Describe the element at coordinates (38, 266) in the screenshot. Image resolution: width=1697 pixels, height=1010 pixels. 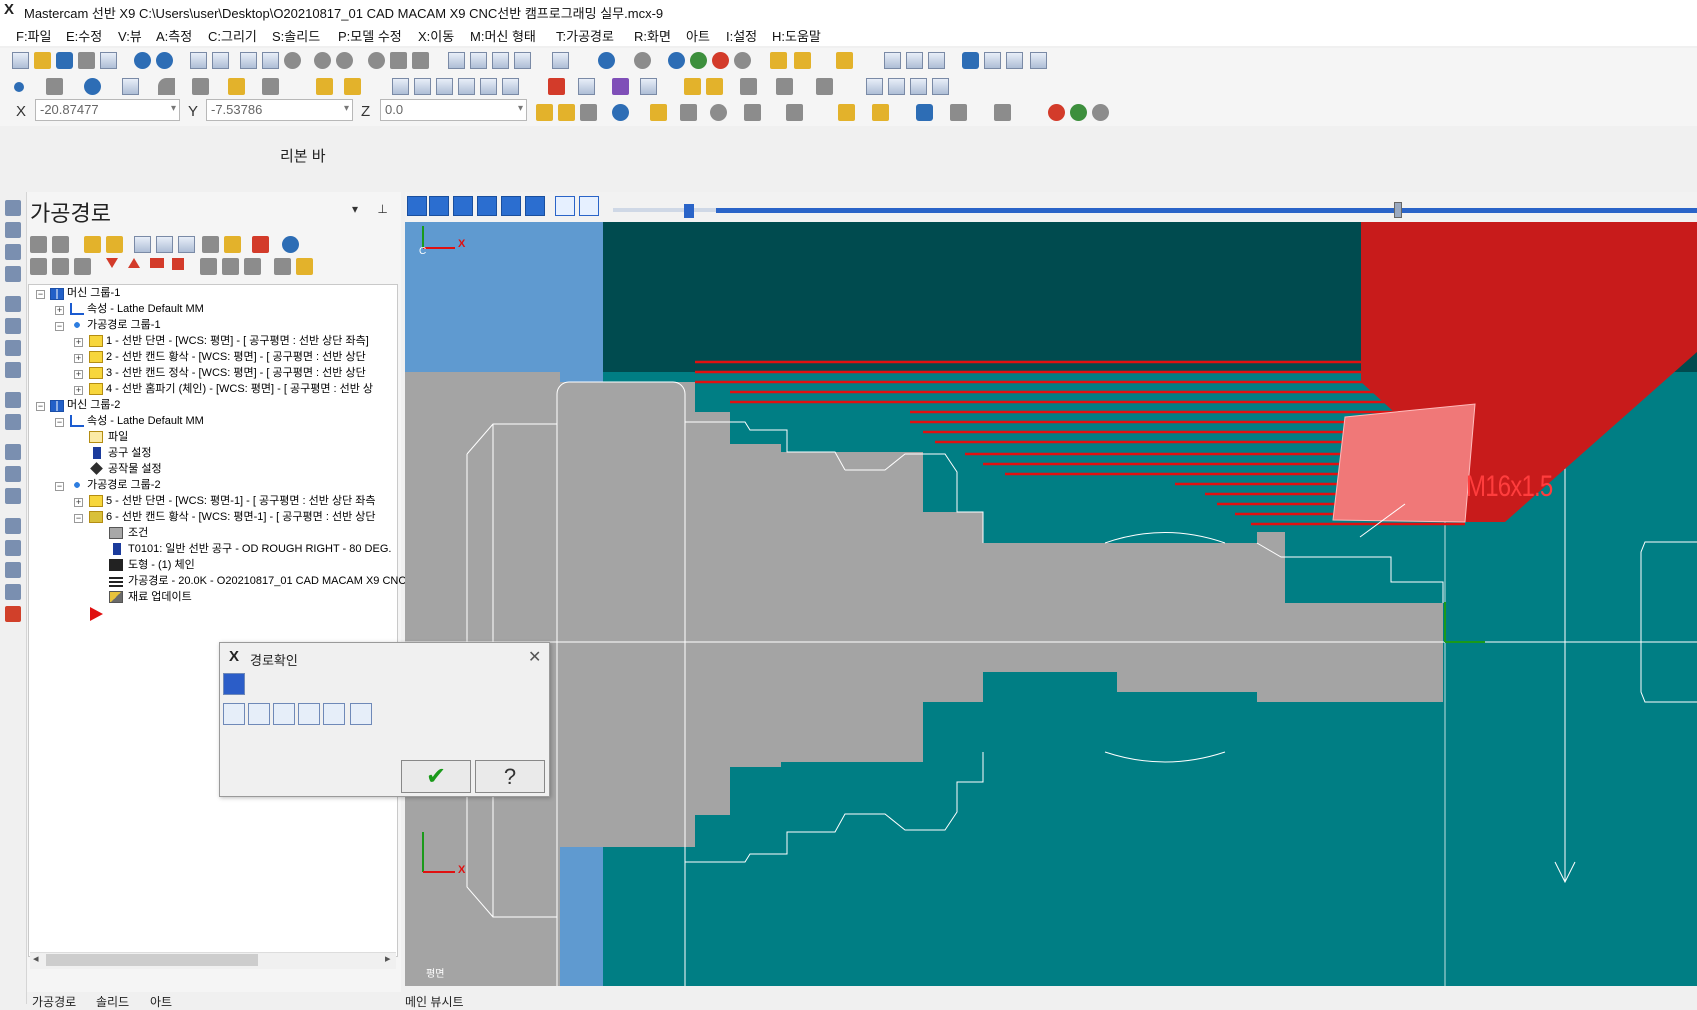
I see `lock-ops-icon` at that location.